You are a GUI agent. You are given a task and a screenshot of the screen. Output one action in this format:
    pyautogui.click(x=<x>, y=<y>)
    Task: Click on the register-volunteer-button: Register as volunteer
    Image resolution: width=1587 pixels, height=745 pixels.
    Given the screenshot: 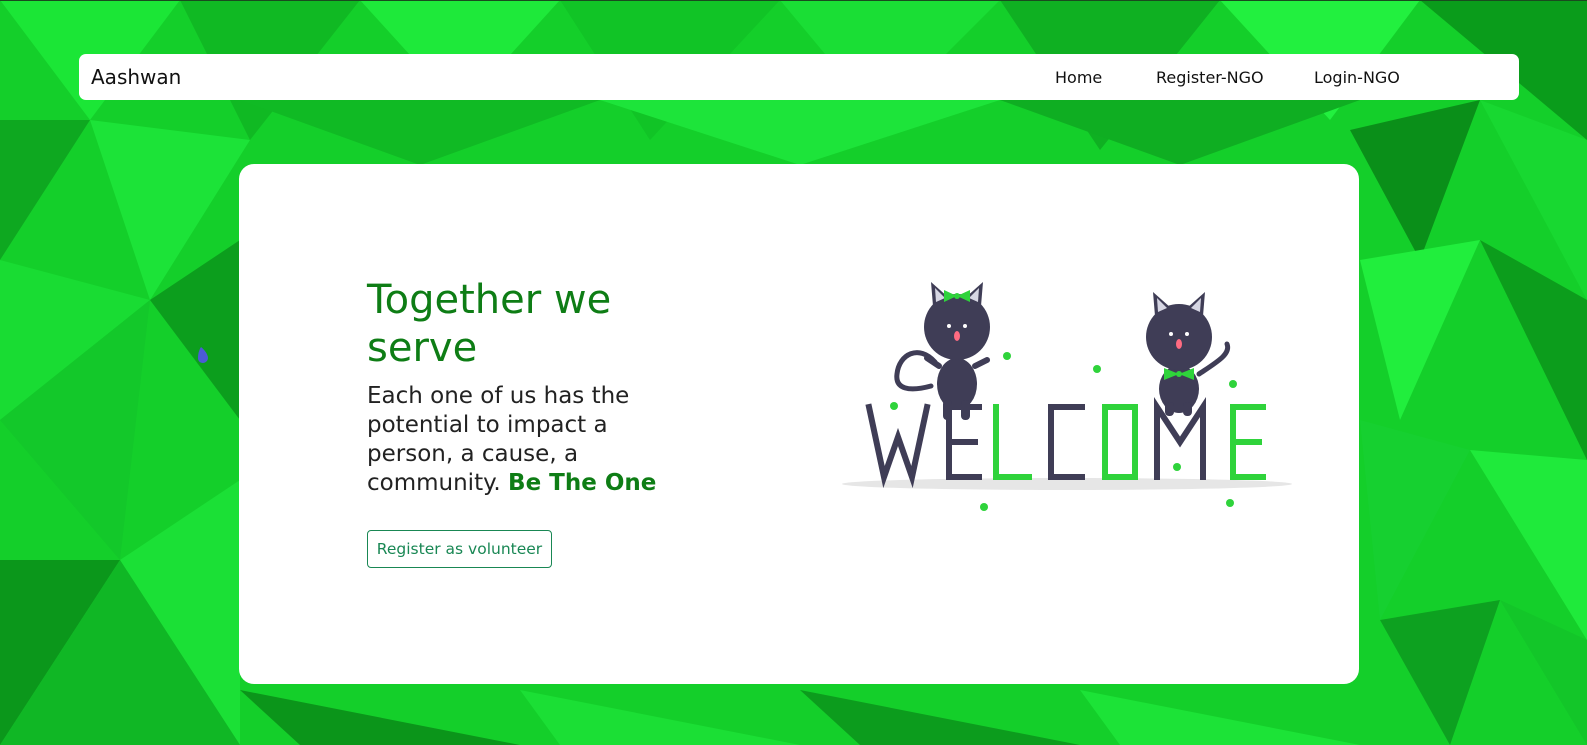 What is the action you would take?
    pyautogui.click(x=459, y=549)
    